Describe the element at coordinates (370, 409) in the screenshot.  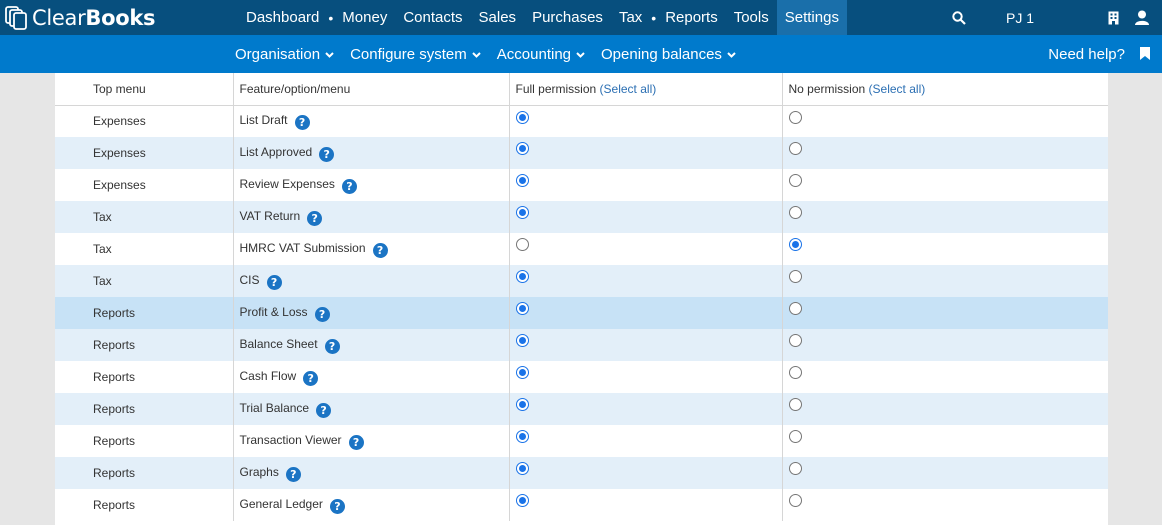
I see `feature-cell: Trial Balance?` at that location.